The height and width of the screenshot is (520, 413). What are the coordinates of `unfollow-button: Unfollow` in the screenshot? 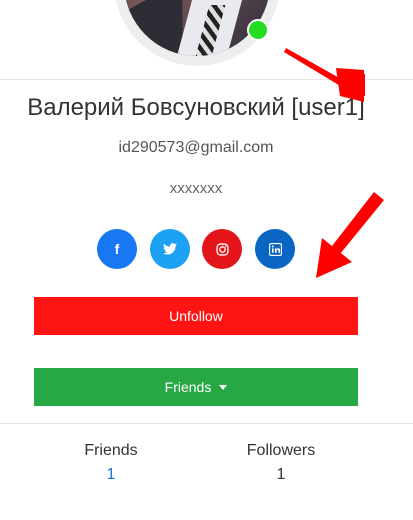 It's located at (196, 316).